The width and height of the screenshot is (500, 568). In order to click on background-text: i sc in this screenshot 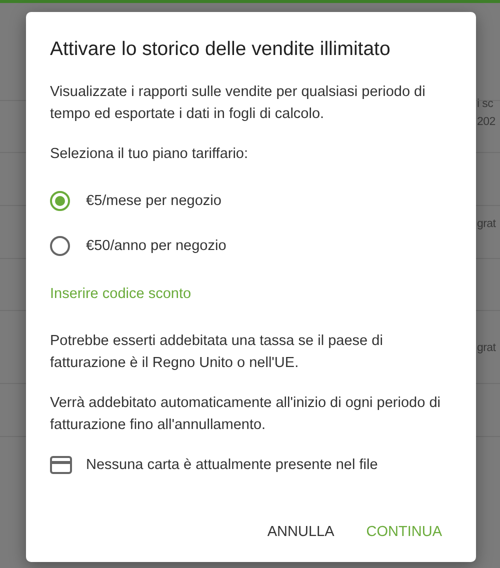, I will do `click(485, 104)`.